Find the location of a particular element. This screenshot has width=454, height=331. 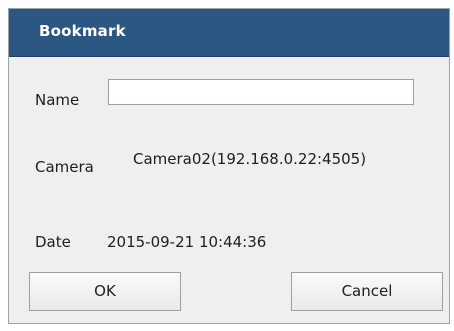

camera-value: Camera02(192.168.0.22:4505) is located at coordinates (250, 159).